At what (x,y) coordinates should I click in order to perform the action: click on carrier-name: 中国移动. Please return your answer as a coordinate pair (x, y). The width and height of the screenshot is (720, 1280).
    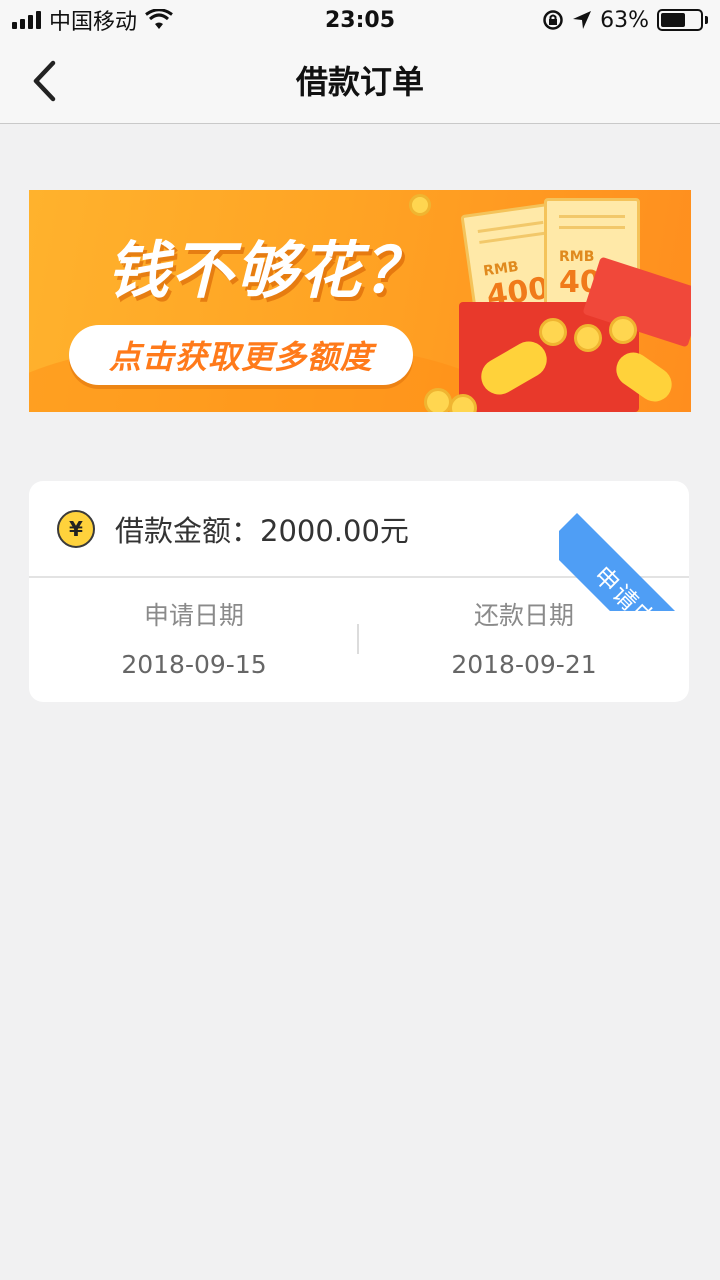
    Looking at the image, I should click on (93, 22).